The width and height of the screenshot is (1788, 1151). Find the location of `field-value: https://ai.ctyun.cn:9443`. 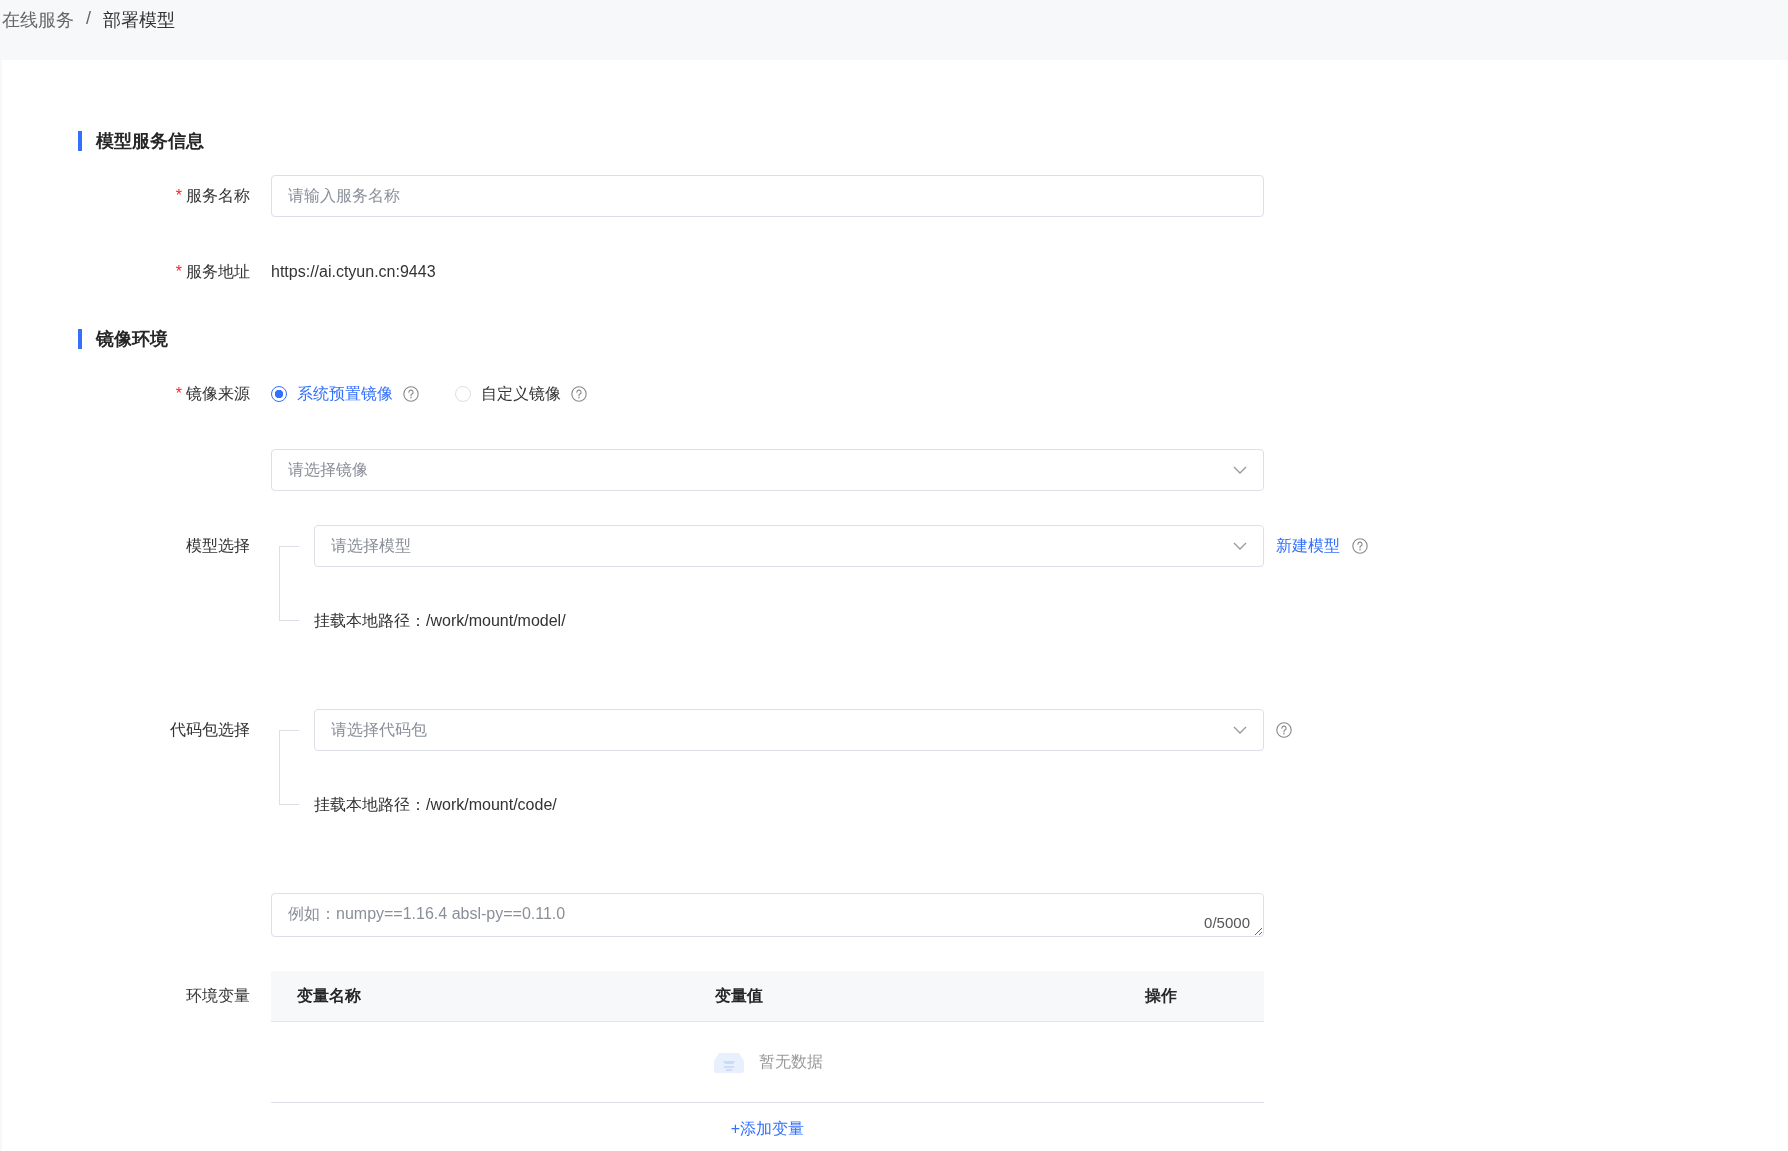

field-value: https://ai.ctyun.cn:9443 is located at coordinates (354, 272).